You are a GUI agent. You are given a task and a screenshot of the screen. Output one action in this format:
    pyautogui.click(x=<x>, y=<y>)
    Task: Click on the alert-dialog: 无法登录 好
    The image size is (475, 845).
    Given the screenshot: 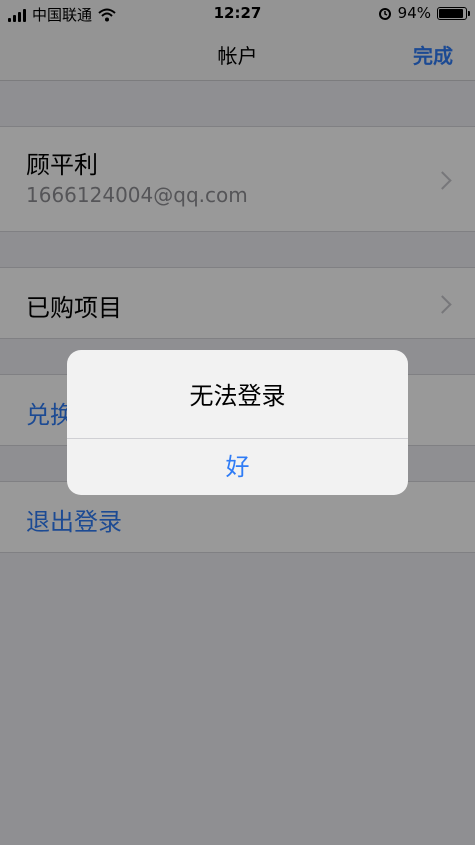 What is the action you would take?
    pyautogui.click(x=237, y=422)
    